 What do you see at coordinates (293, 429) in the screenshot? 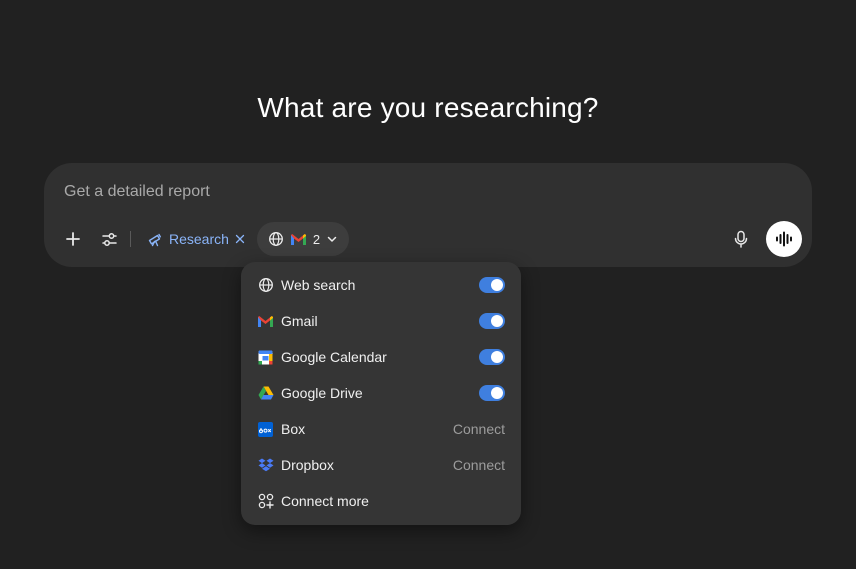
I see `menu-item-label: Box` at bounding box center [293, 429].